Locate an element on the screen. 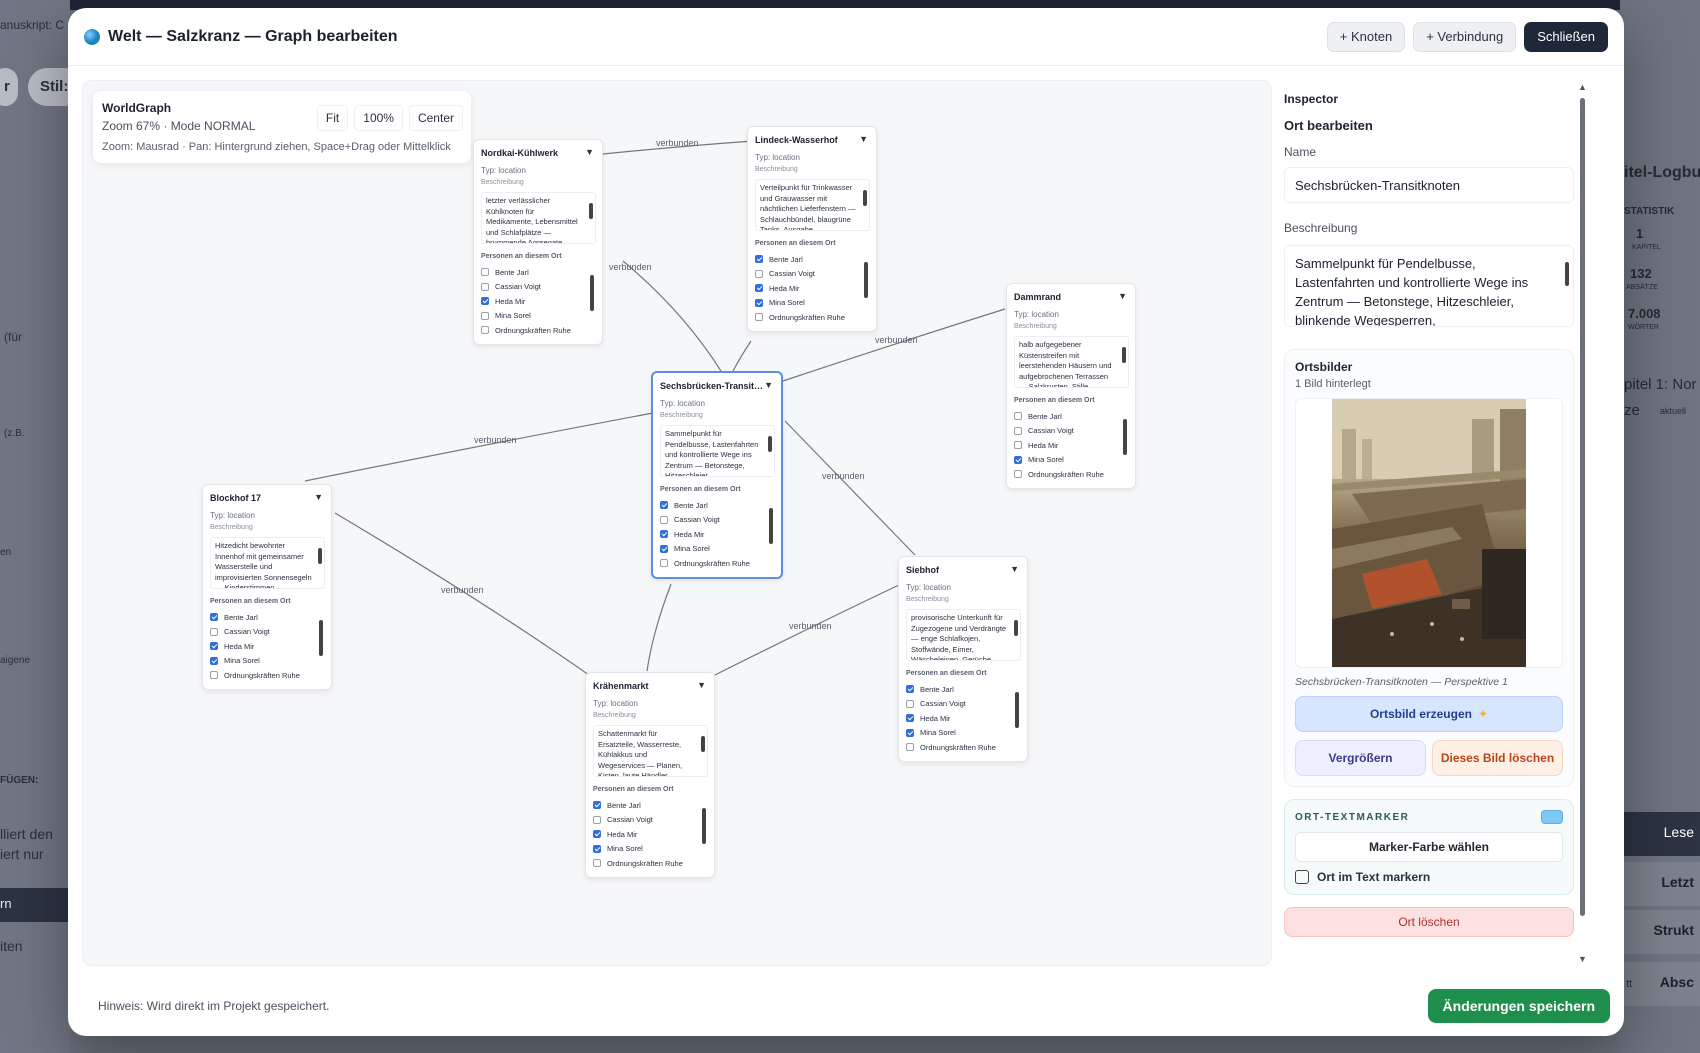  scrollbar-thumb is located at coordinates (1582, 507).